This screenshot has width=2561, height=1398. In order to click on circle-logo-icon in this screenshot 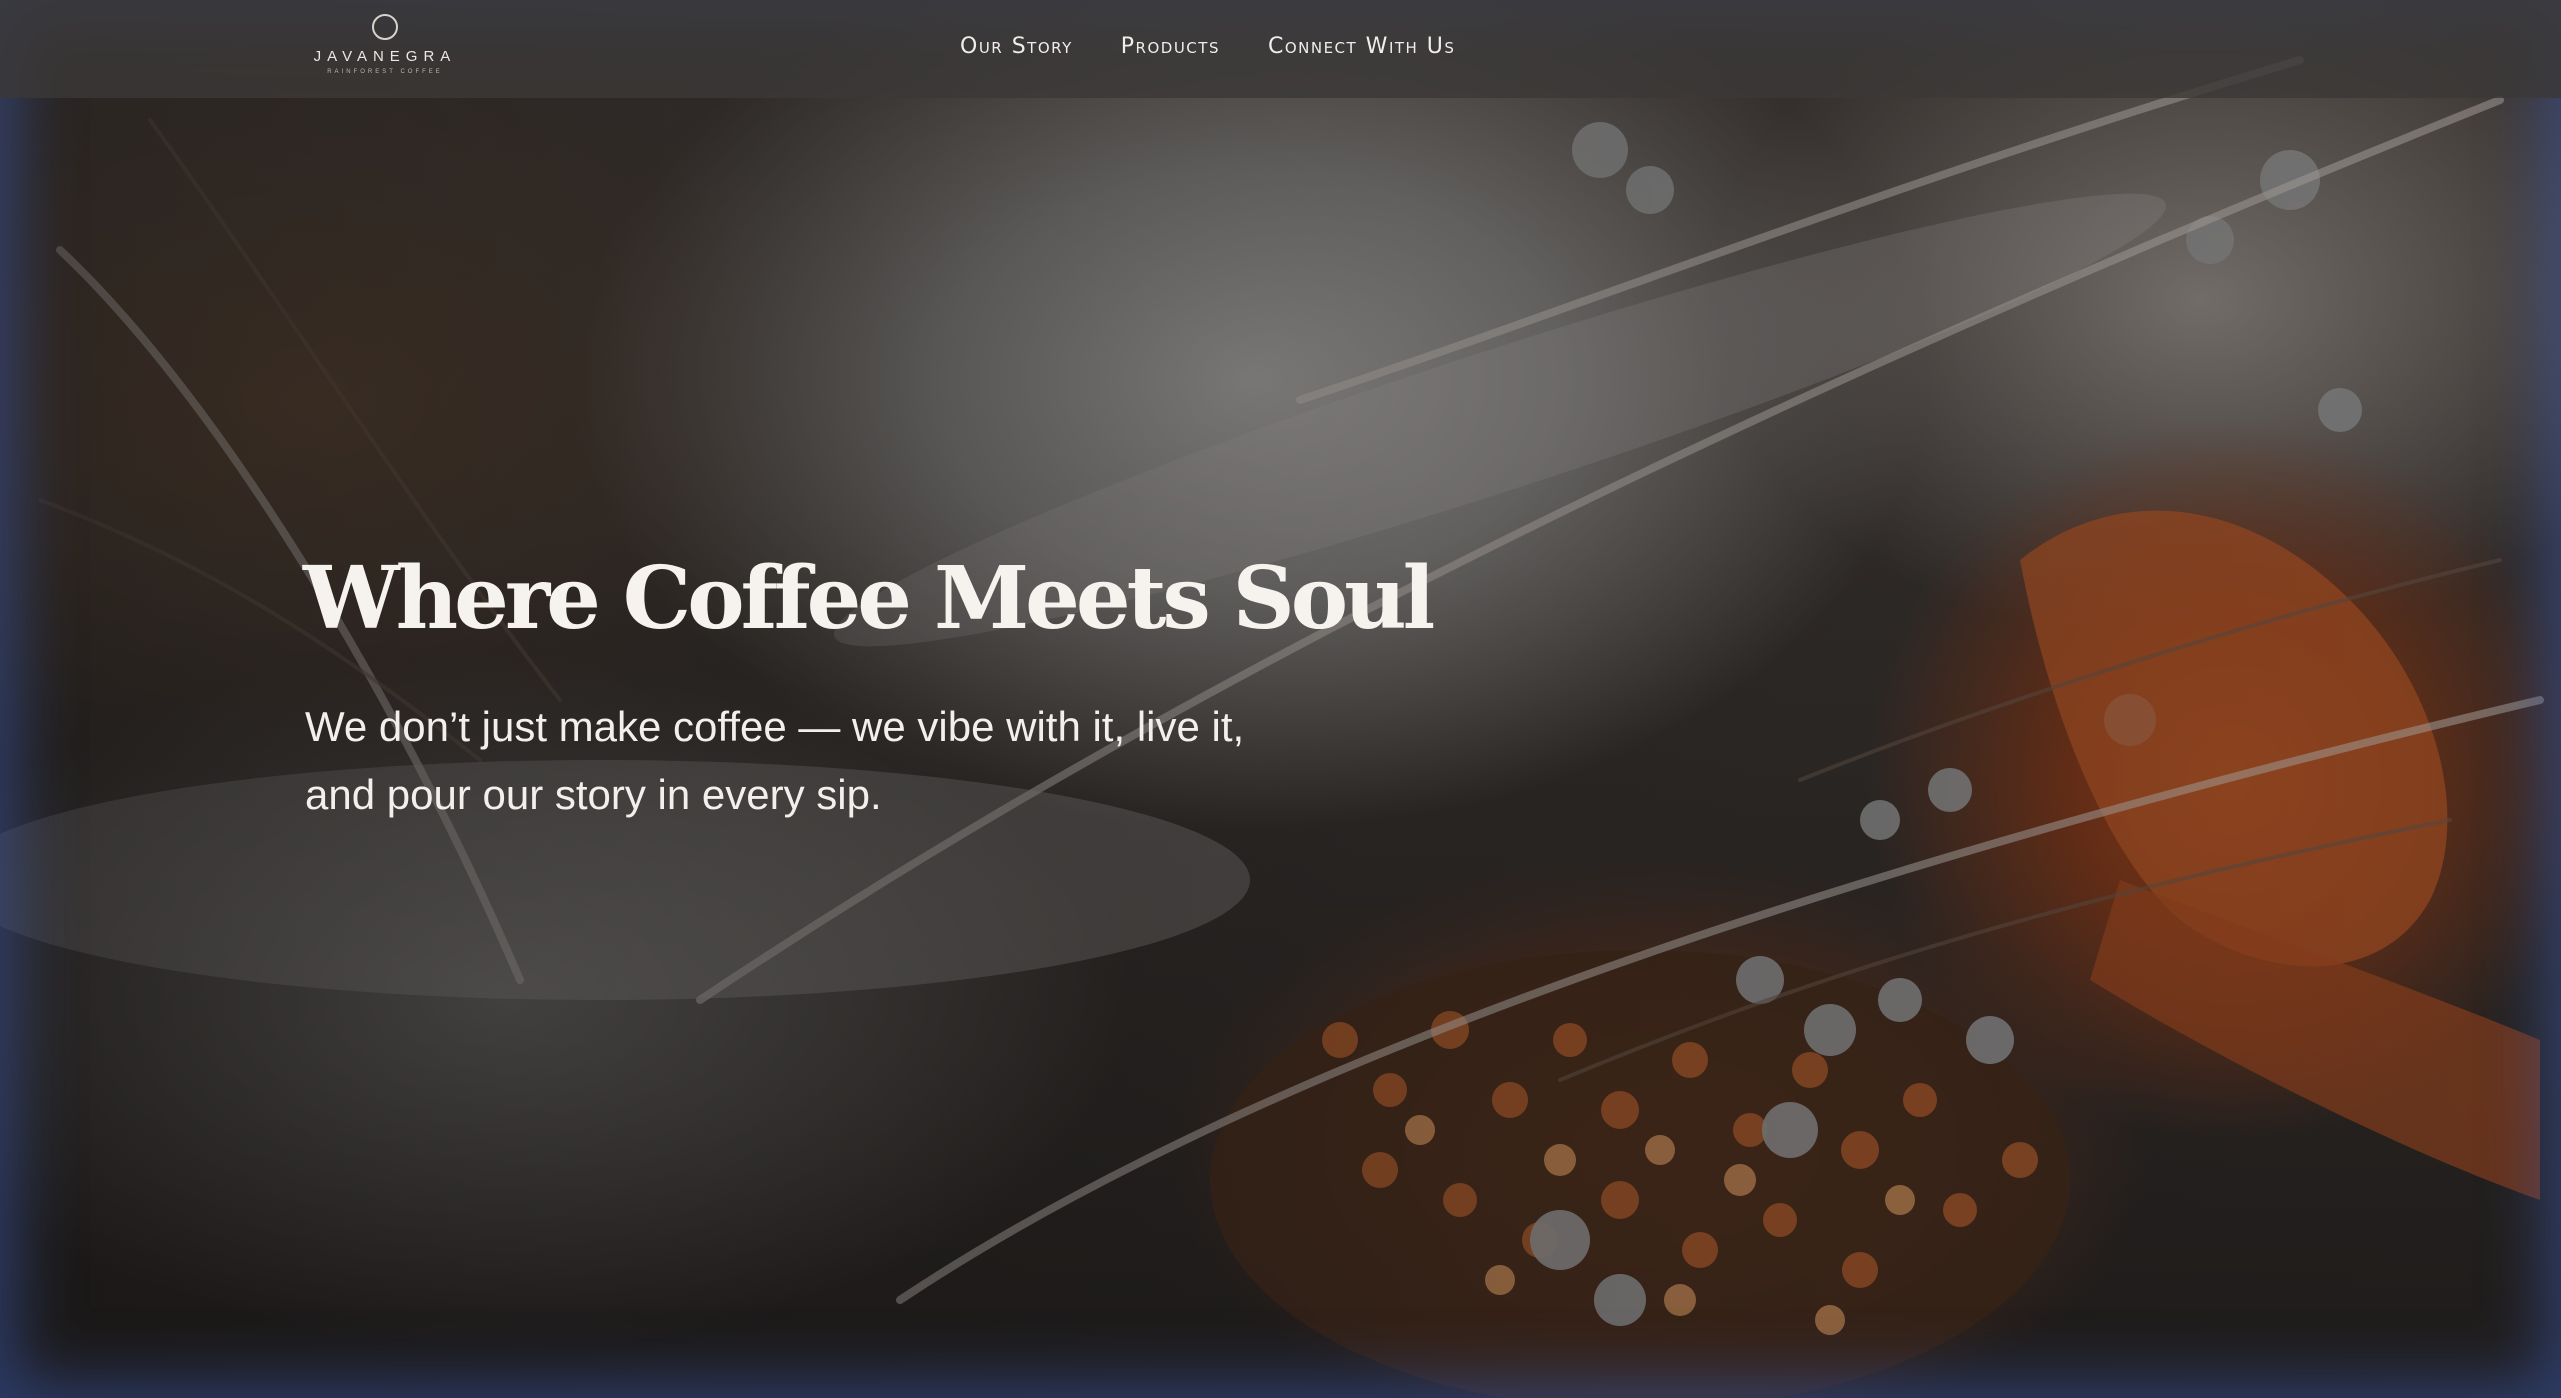, I will do `click(385, 27)`.